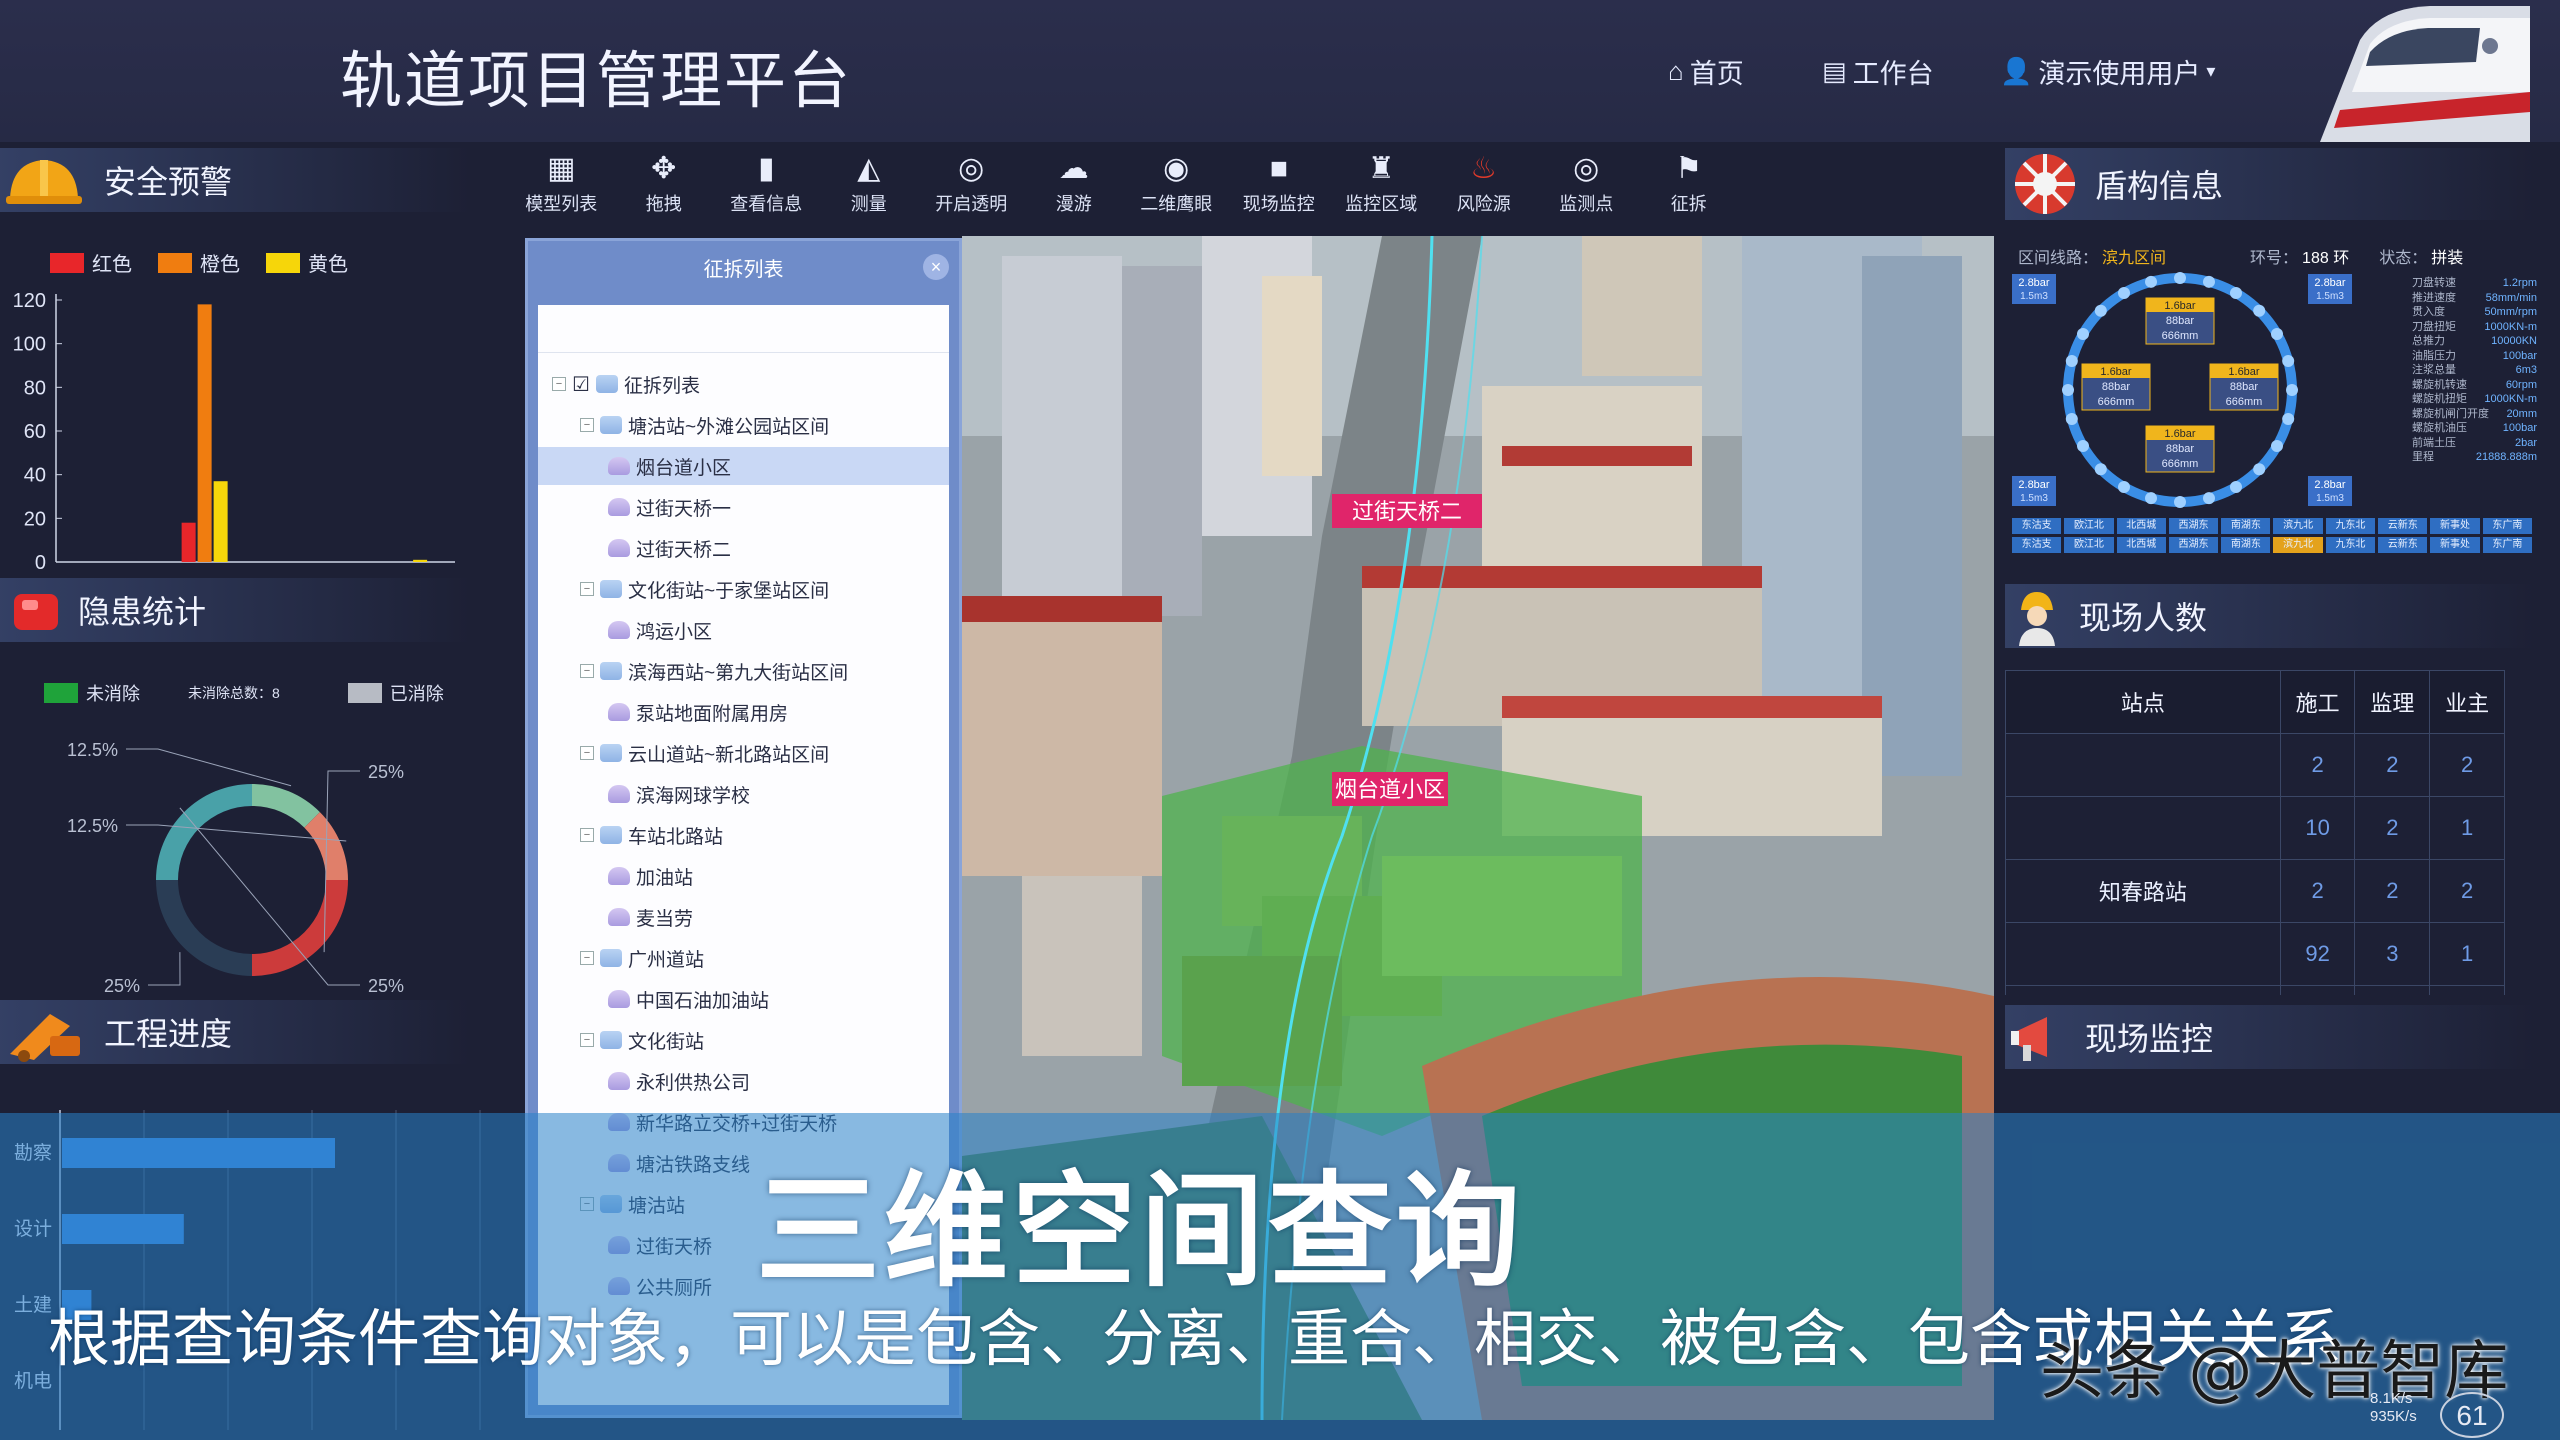 This screenshot has height=1440, width=2560. Describe the element at coordinates (743, 917) in the screenshot. I see `tree-item: 麦当劳` at that location.